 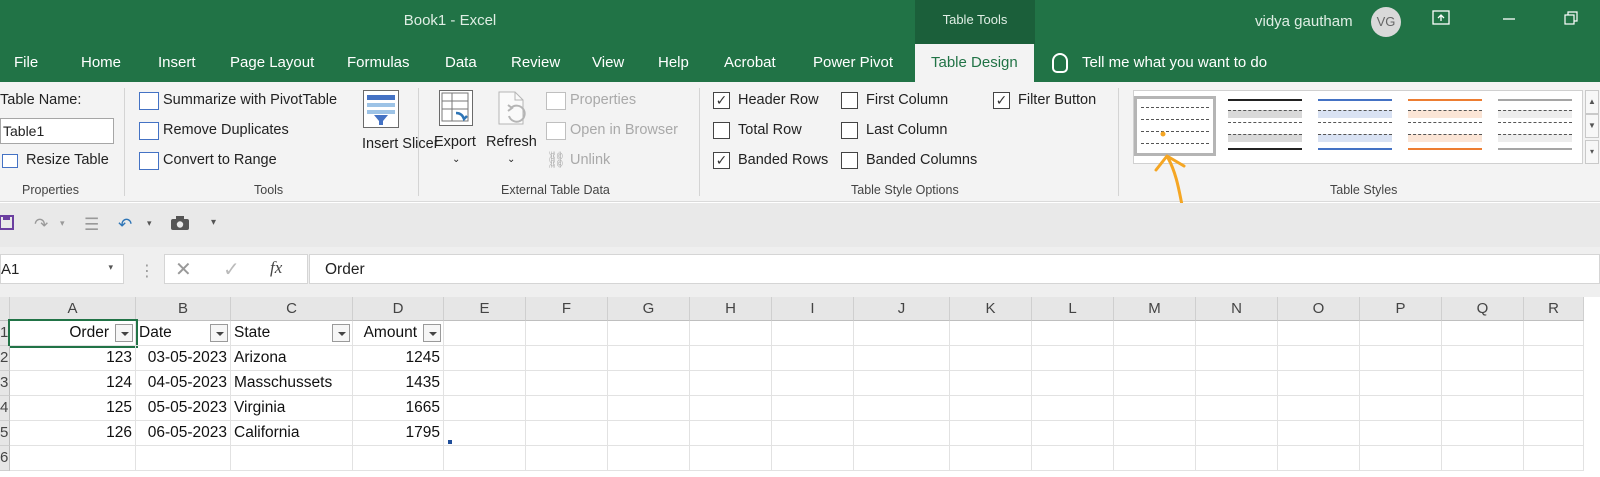 I want to click on table-cell: 05-05-2023, so click(x=183, y=408).